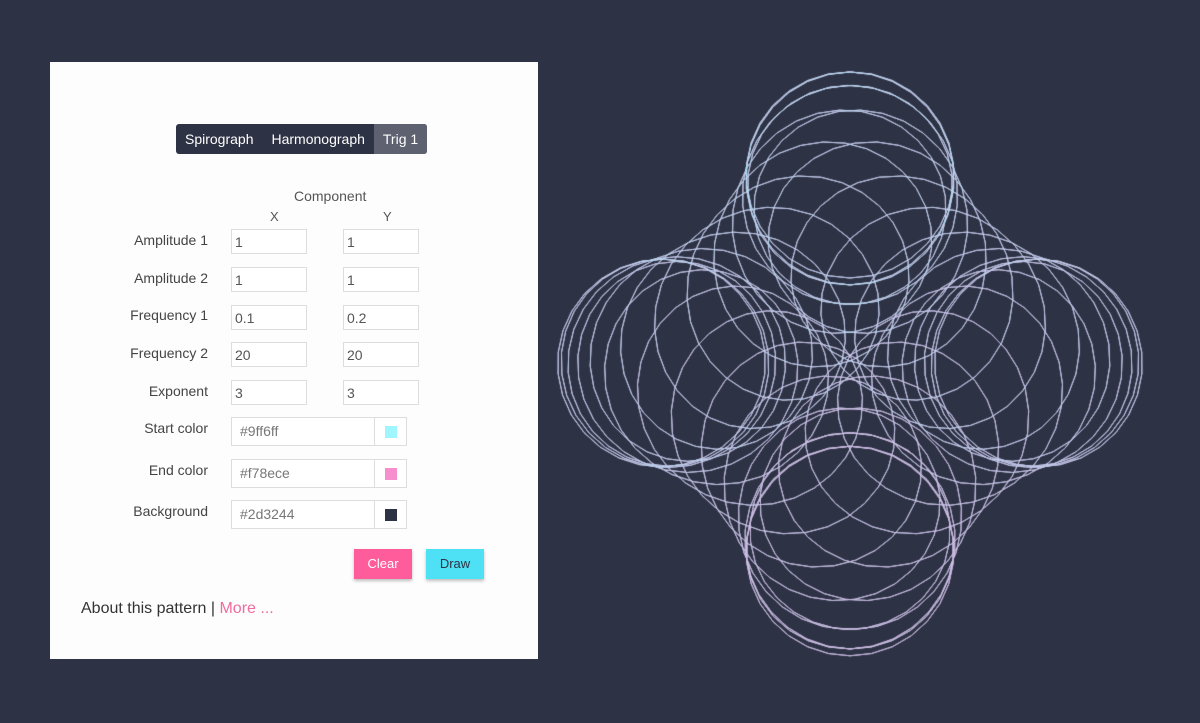  What do you see at coordinates (455, 564) in the screenshot?
I see `draw-button: Draw` at bounding box center [455, 564].